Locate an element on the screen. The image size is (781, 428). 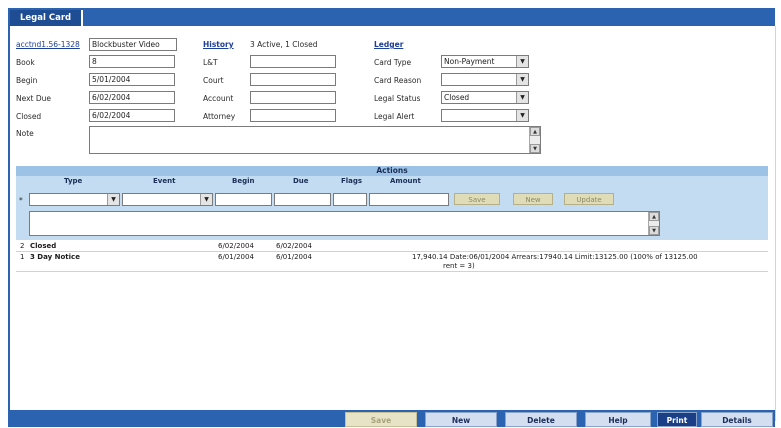
row-1-begin: 6/01/2004 is located at coordinates (236, 257).